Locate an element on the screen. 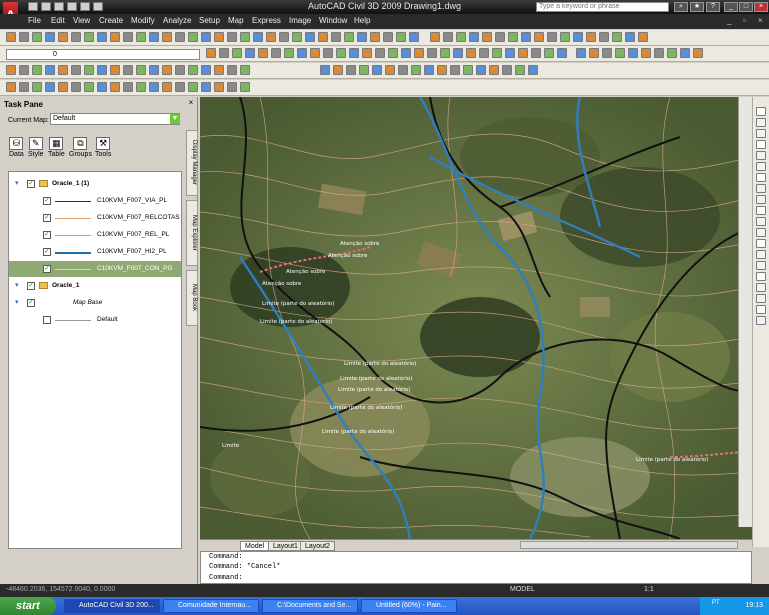 This screenshot has width=769, height=615. layers-tool-b-3-icon is located at coordinates (620, 53).